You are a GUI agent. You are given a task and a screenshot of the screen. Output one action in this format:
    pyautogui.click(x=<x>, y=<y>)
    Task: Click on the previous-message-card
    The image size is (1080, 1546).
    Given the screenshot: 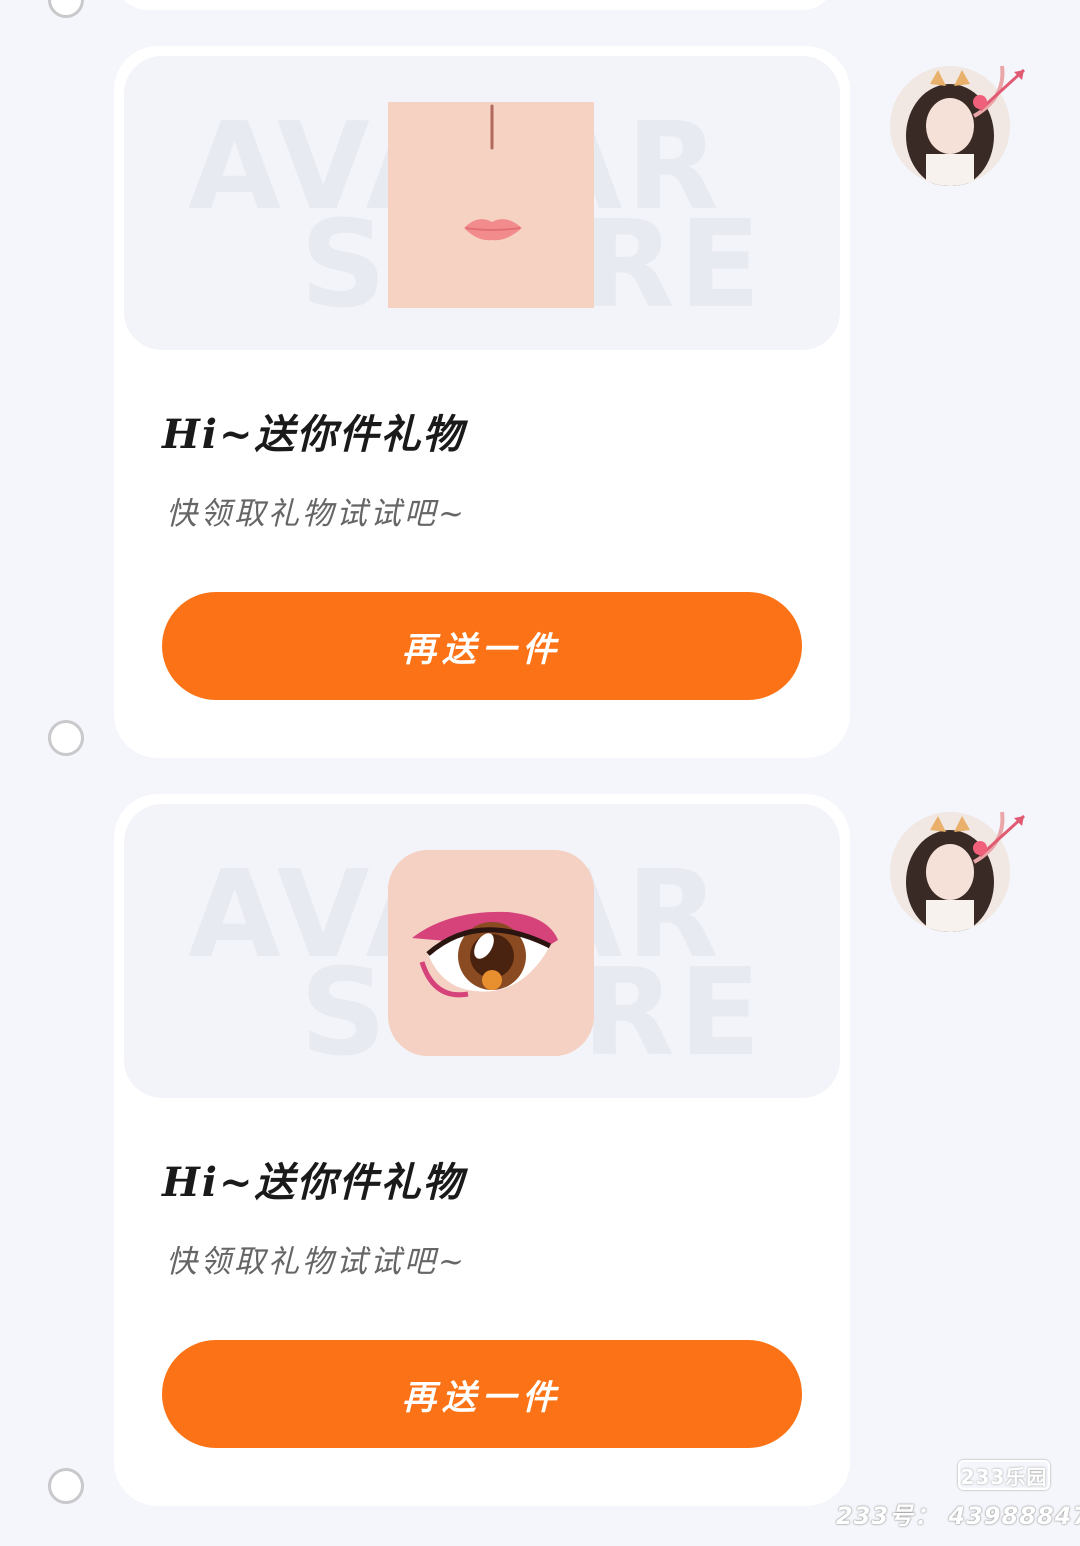 What is the action you would take?
    pyautogui.click(x=475, y=5)
    